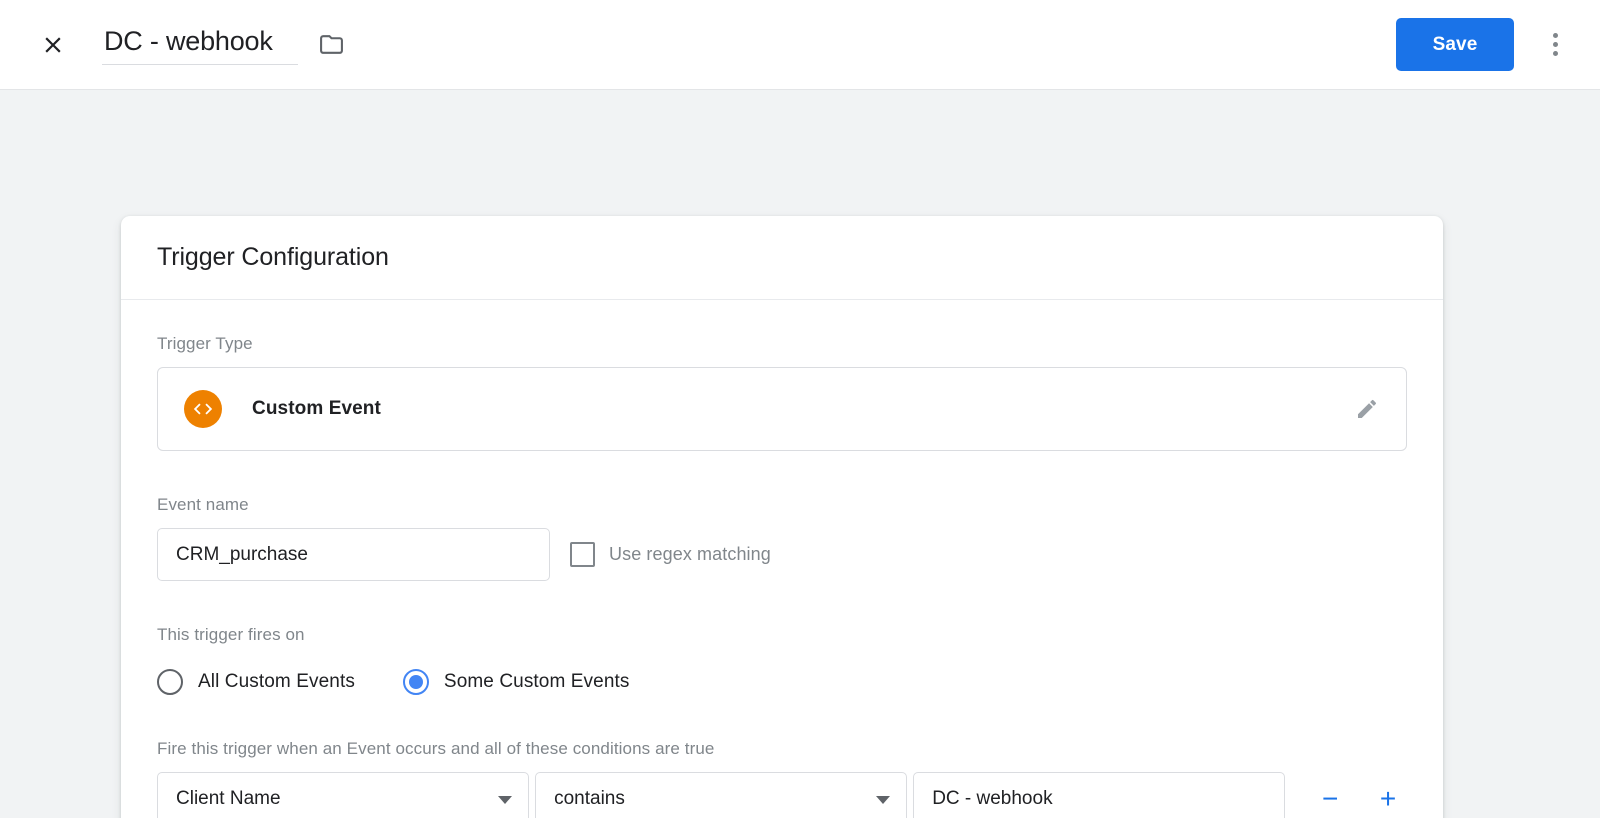  Describe the element at coordinates (228, 798) in the screenshot. I see `condition-variable-value: Client Name` at that location.